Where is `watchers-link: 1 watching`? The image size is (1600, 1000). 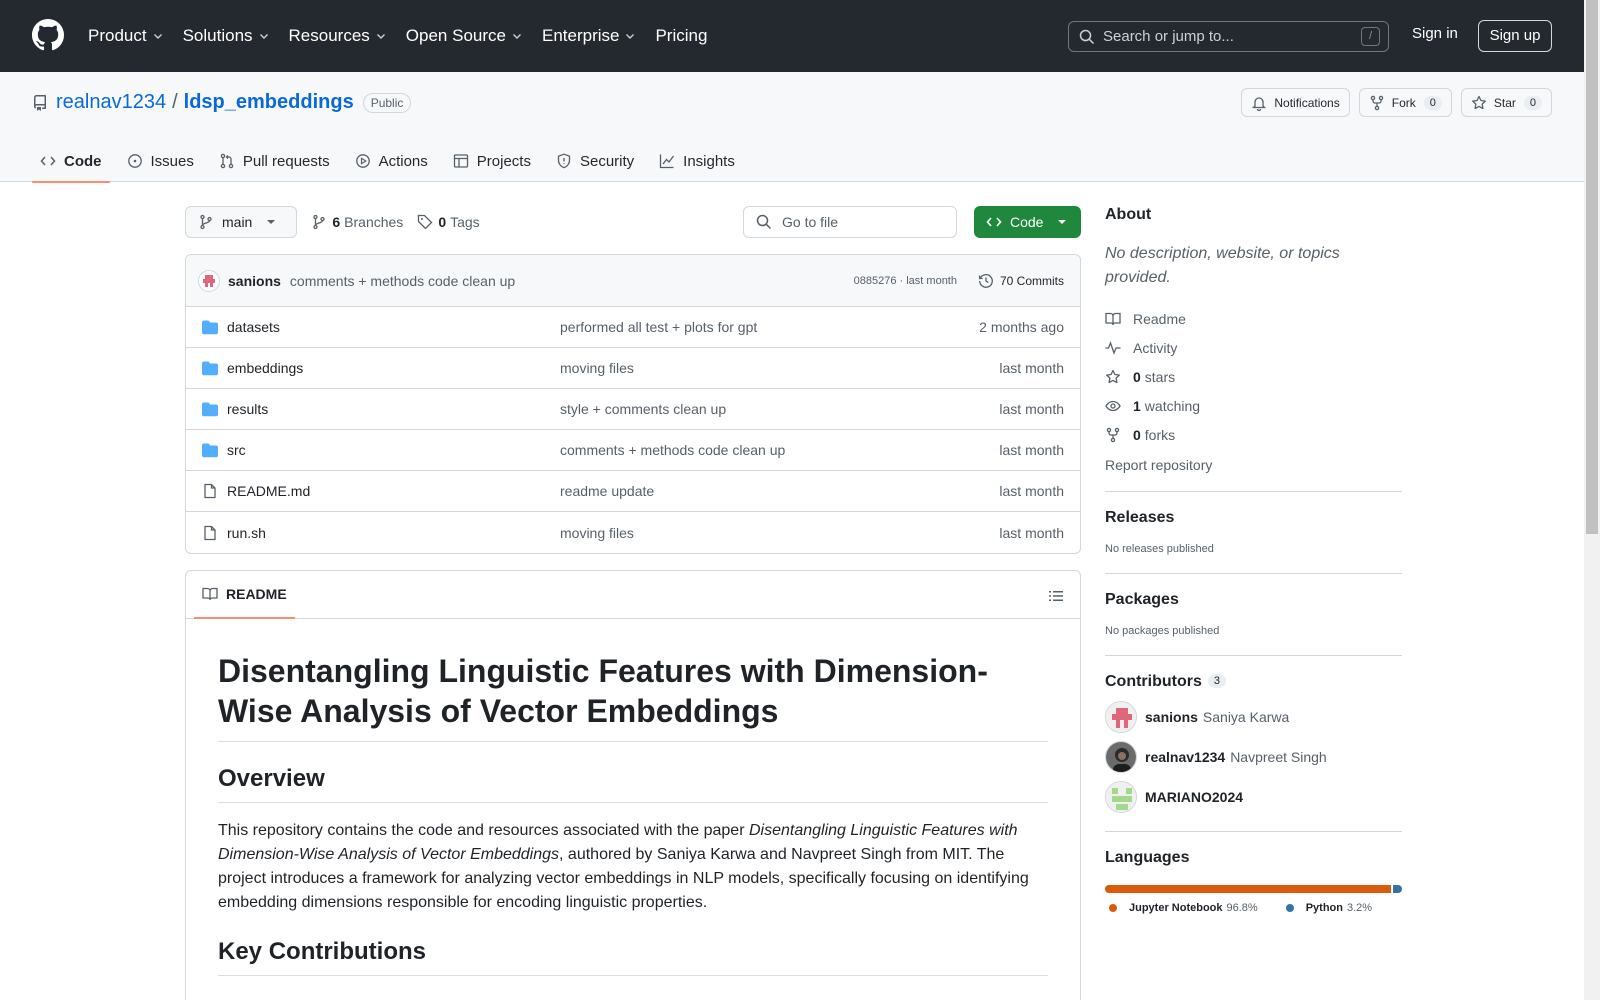
watchers-link: 1 watching is located at coordinates (1253, 405).